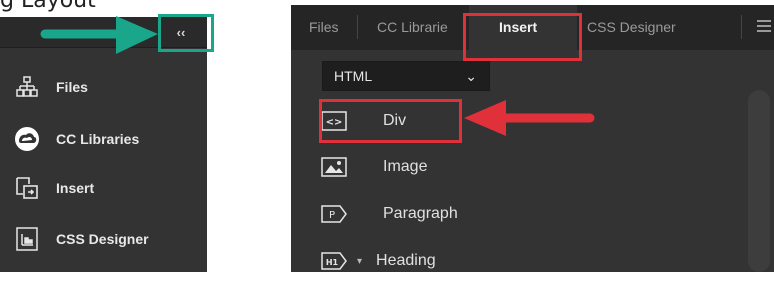 The width and height of the screenshot is (774, 283). Describe the element at coordinates (511, 214) in the screenshot. I see `insert-item-paragraph: P Paragraph` at that location.